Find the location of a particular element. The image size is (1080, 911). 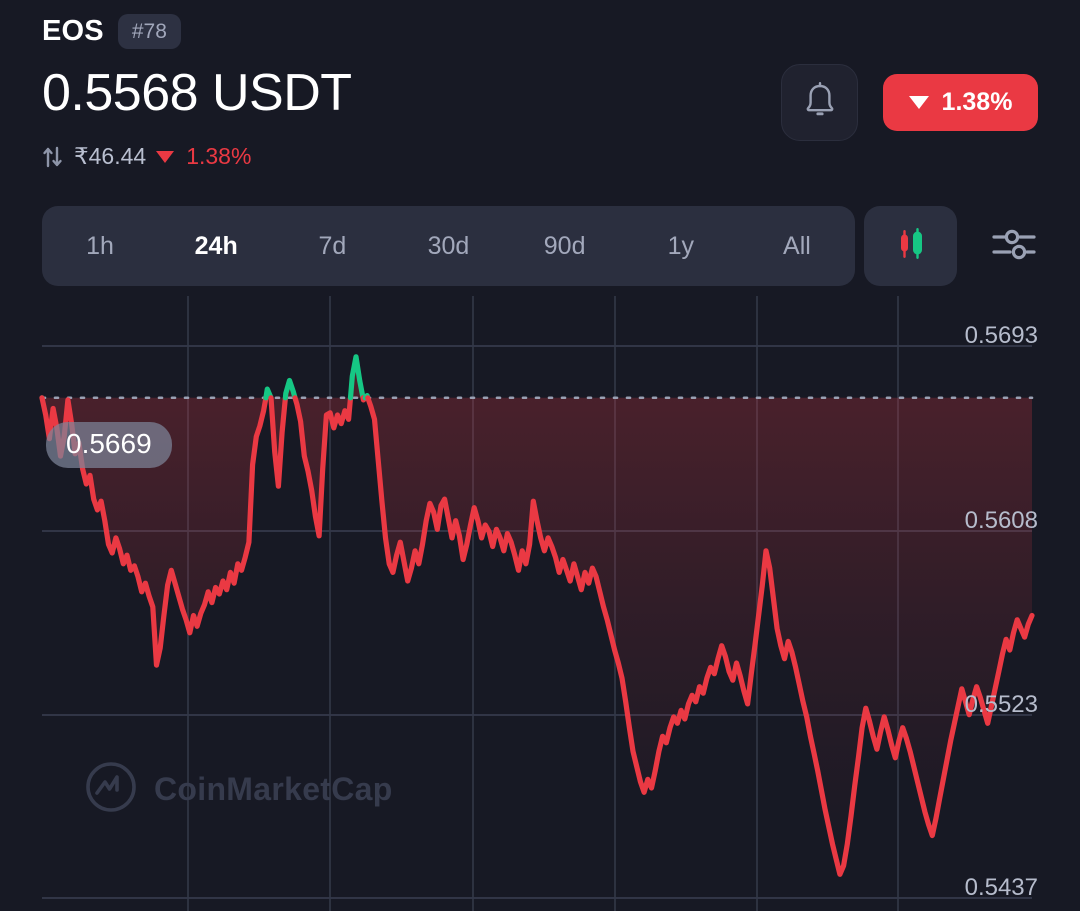

candlestick-chart-toggle is located at coordinates (910, 246).